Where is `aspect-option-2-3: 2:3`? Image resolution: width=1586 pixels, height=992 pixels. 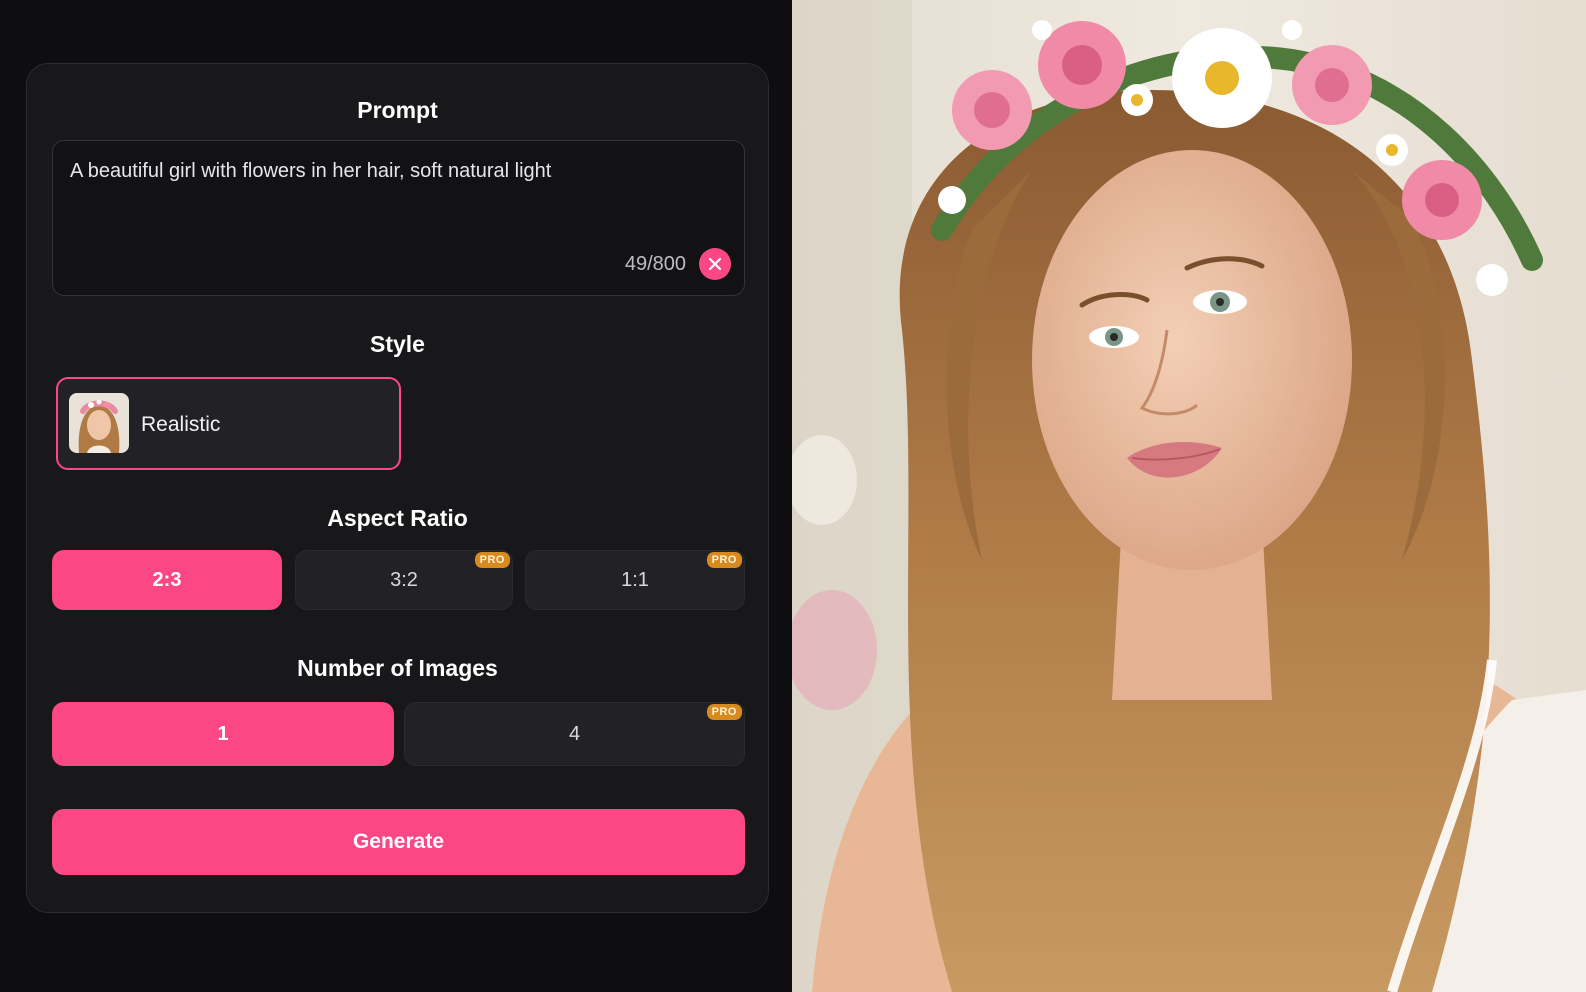
aspect-option-2-3: 2:3 is located at coordinates (167, 580).